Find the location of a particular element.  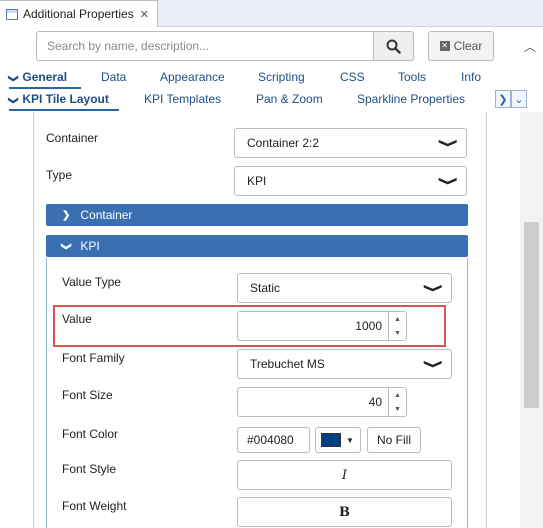

window-icon is located at coordinates (12, 14).